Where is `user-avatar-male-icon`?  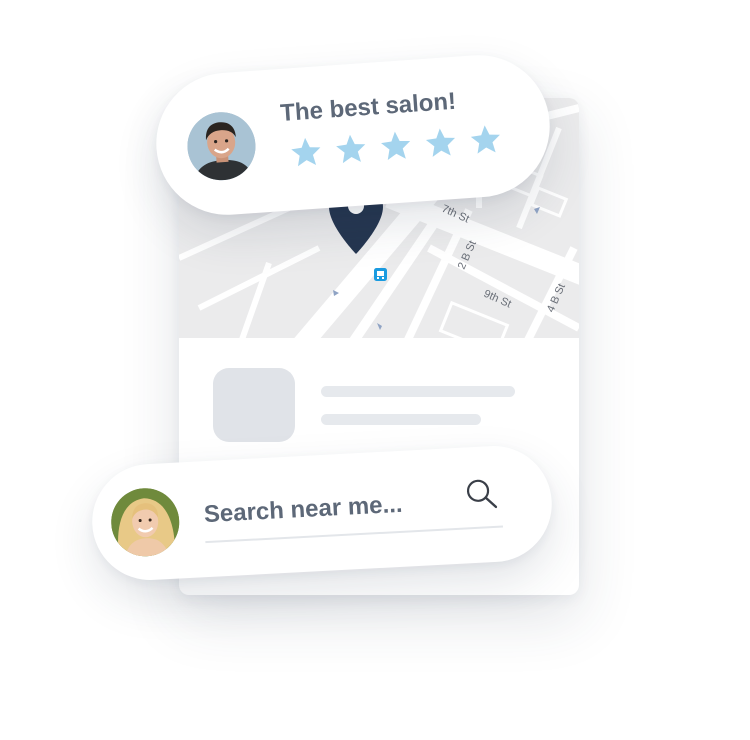
user-avatar-male-icon is located at coordinates (221, 146).